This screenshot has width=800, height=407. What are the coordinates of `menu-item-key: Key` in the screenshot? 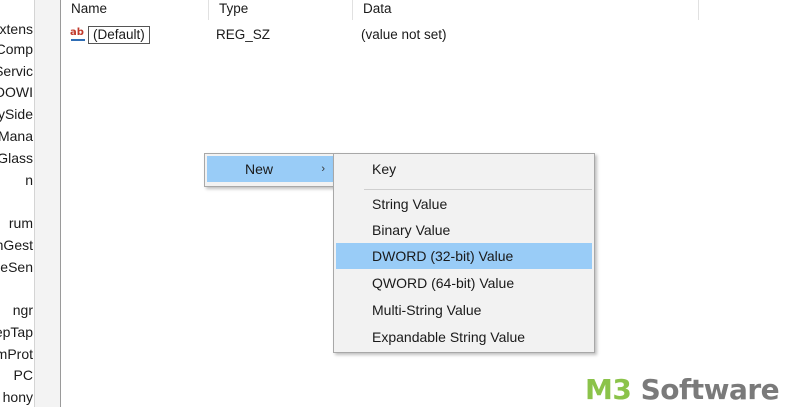 It's located at (464, 169).